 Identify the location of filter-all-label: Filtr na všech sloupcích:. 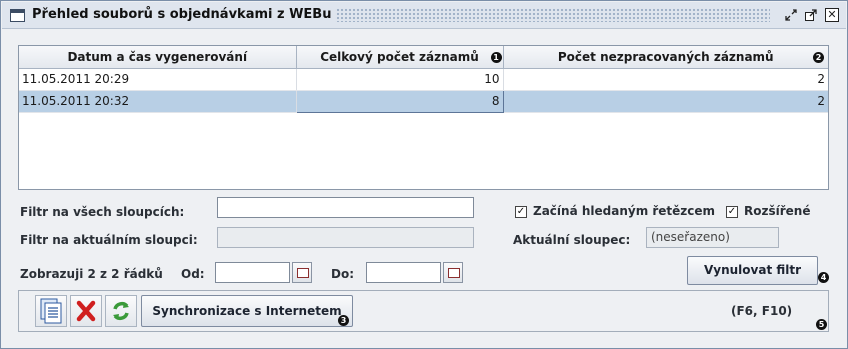
(102, 212).